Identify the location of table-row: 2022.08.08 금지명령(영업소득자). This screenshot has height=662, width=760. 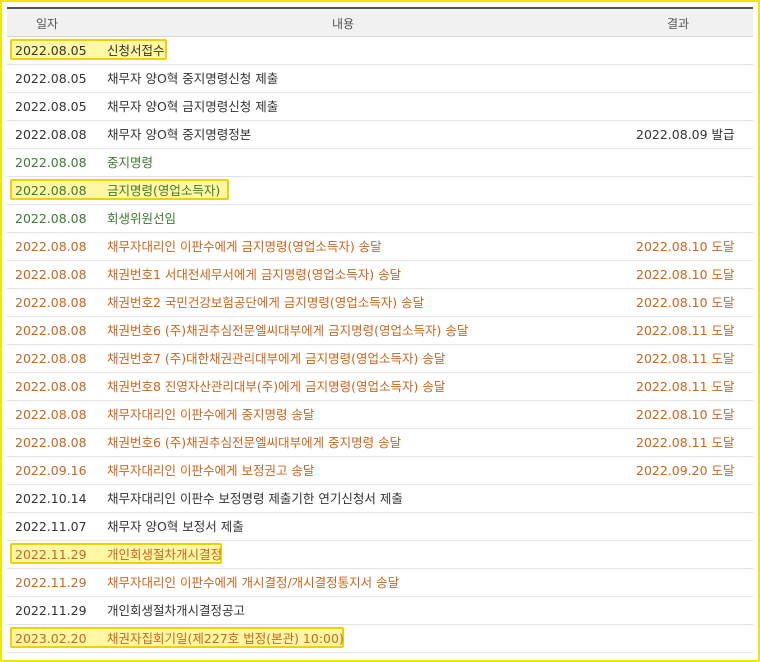
(380, 191).